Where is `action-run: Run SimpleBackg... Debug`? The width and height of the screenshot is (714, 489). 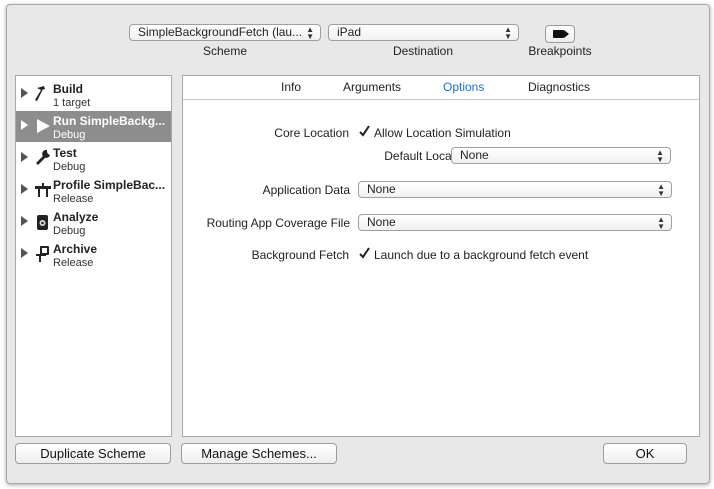
action-run: Run SimpleBackg... Debug is located at coordinates (93, 126).